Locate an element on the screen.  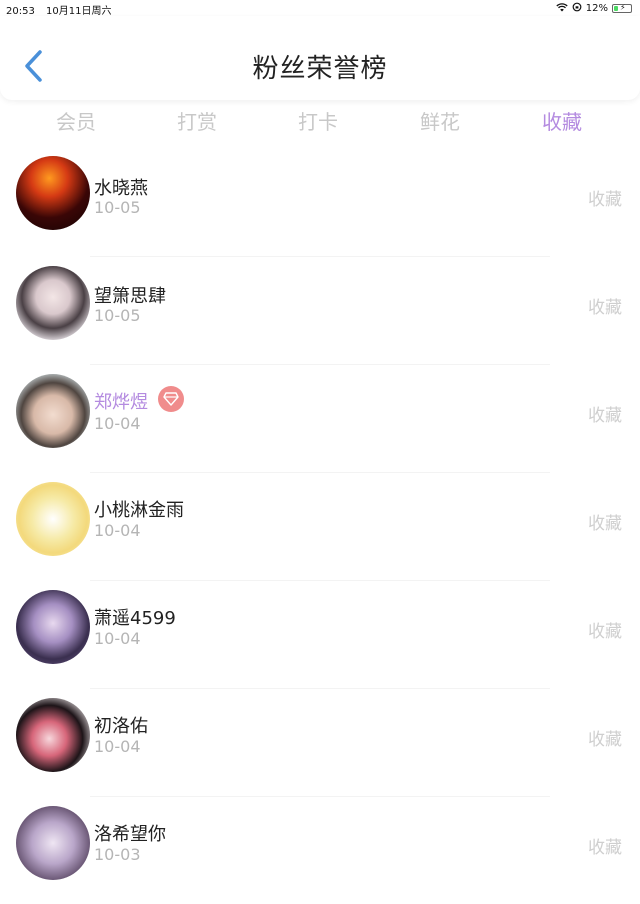
diamond-icon is located at coordinates (171, 399).